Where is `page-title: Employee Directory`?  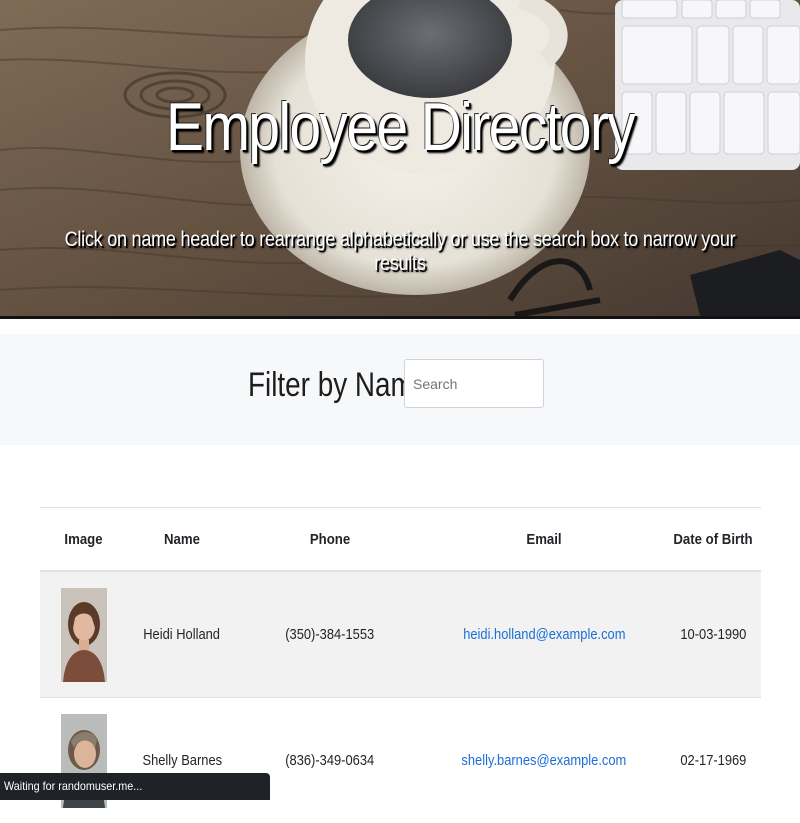 page-title: Employee Directory is located at coordinates (400, 127).